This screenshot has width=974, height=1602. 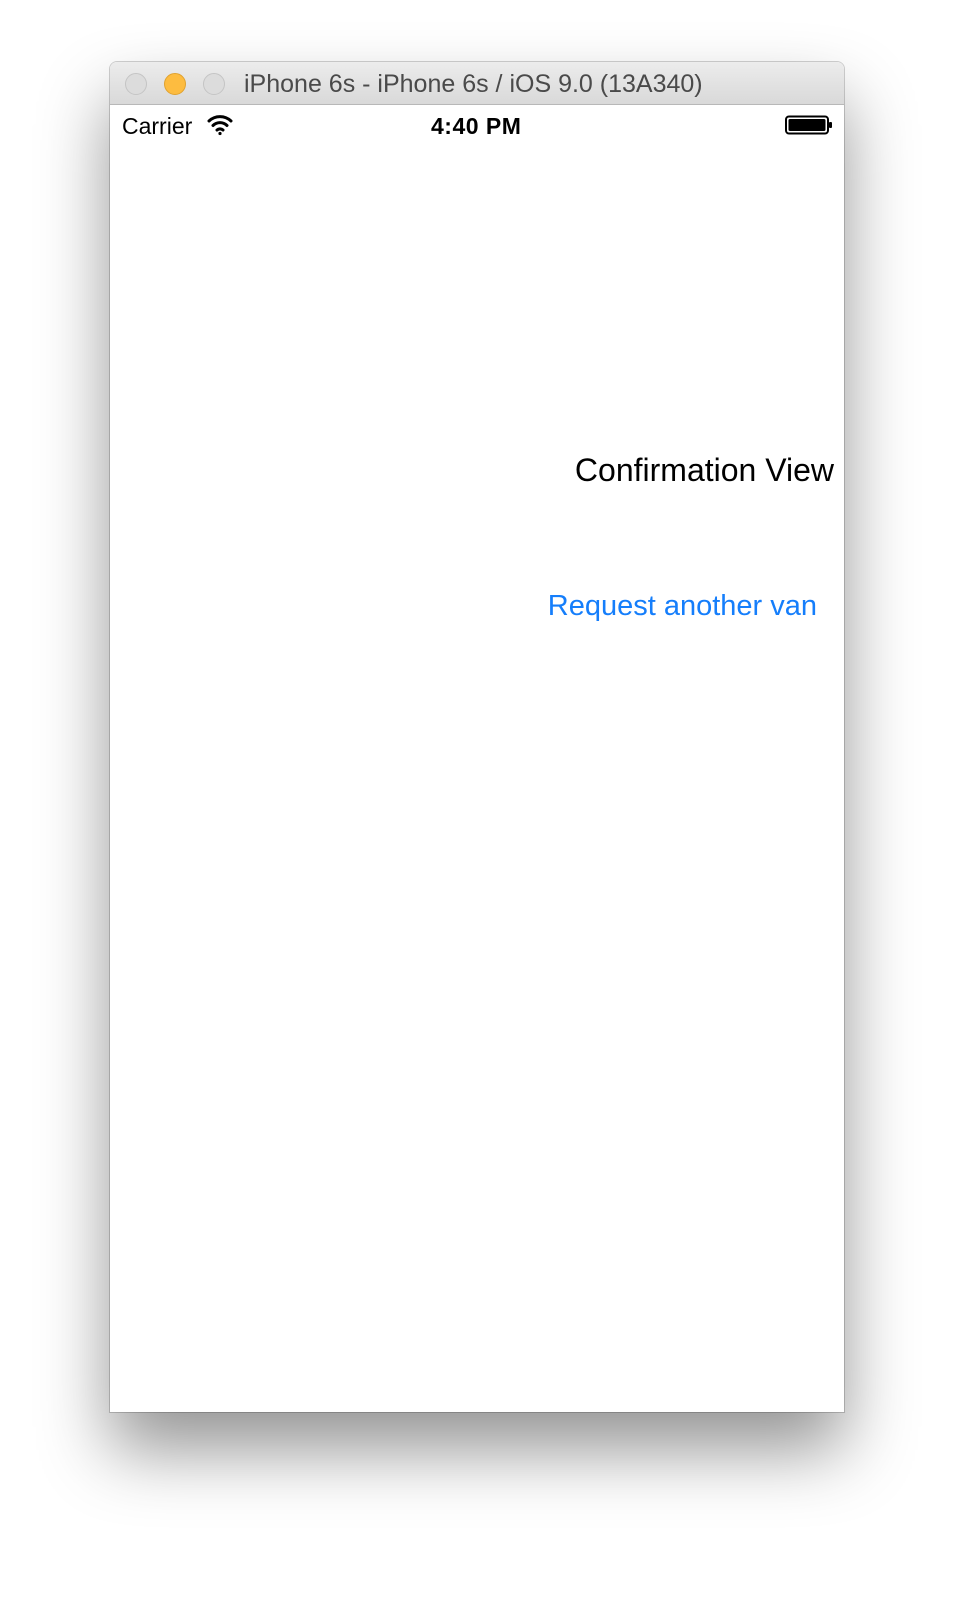 What do you see at coordinates (704, 470) in the screenshot?
I see `confirmation-view-label: Confirmation View` at bounding box center [704, 470].